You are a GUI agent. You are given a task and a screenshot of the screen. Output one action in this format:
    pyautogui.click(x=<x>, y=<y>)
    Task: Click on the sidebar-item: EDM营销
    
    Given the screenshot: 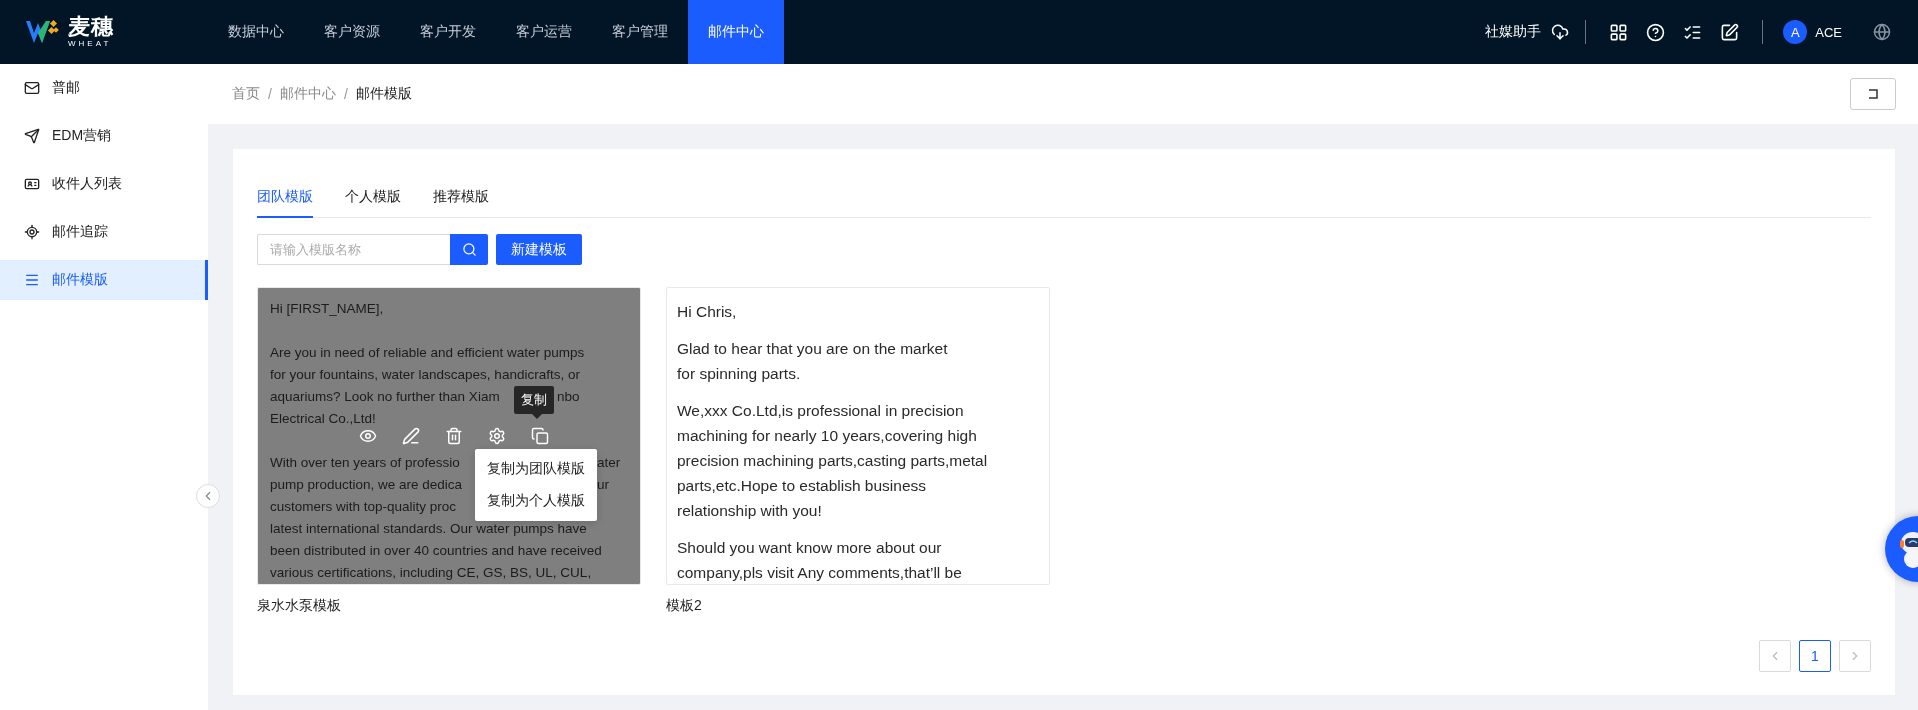 What is the action you would take?
    pyautogui.click(x=104, y=136)
    